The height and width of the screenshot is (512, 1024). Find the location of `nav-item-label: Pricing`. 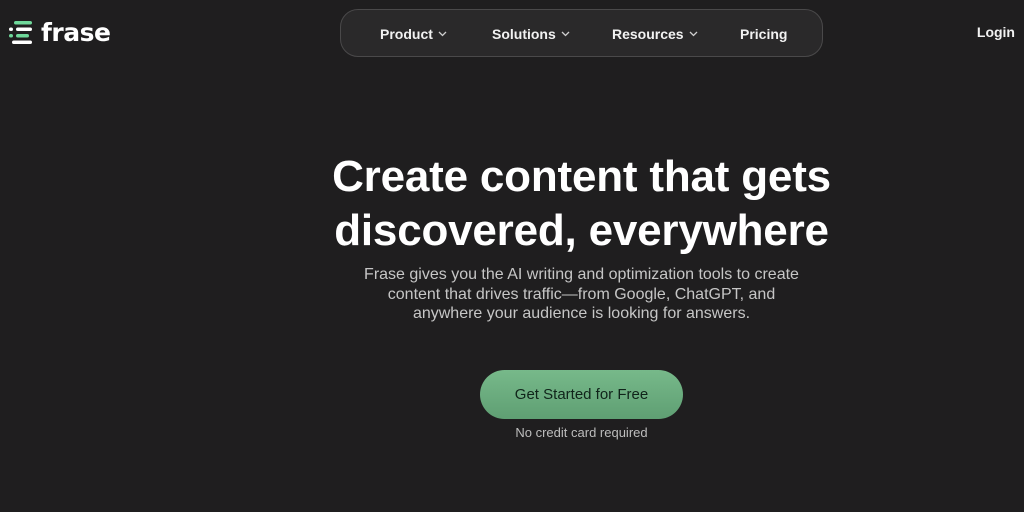

nav-item-label: Pricing is located at coordinates (764, 34).